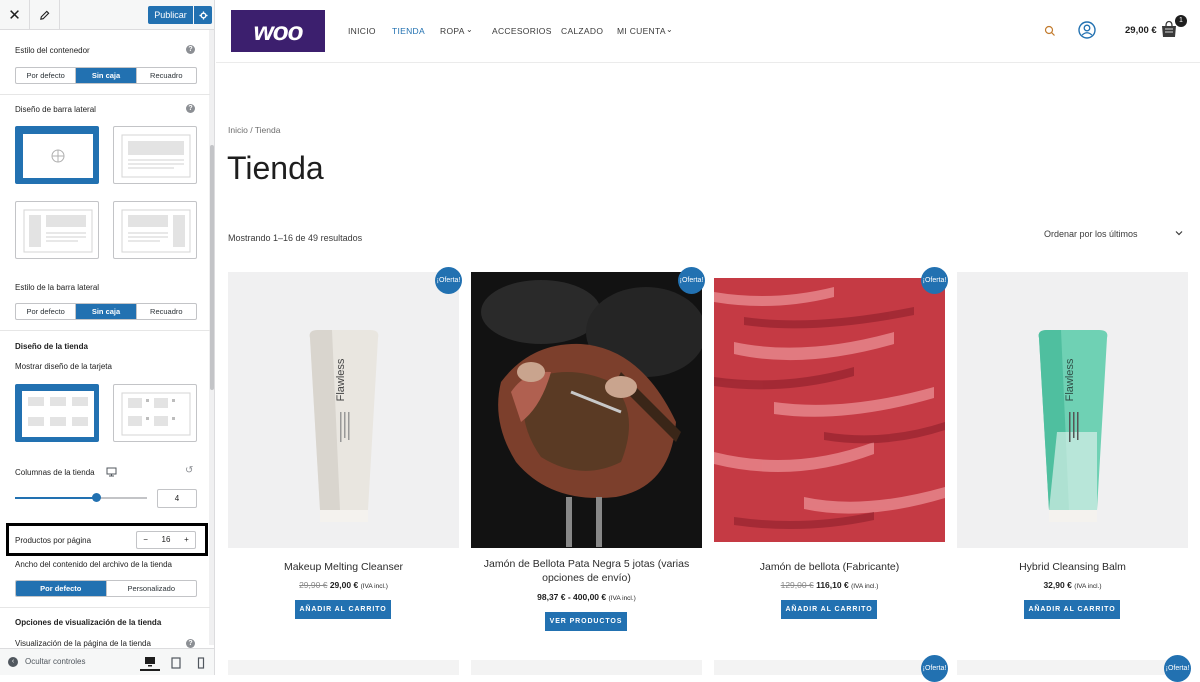 The image size is (1200, 682). Describe the element at coordinates (1087, 30) in the screenshot. I see `user-account-icon` at that location.